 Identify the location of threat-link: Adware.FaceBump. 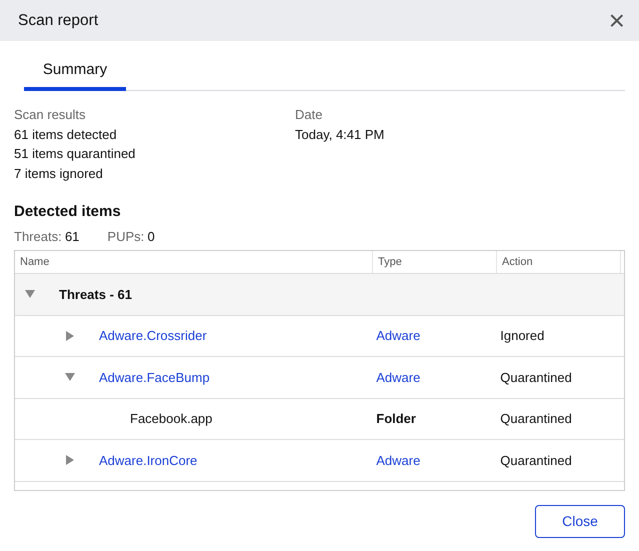
(154, 377).